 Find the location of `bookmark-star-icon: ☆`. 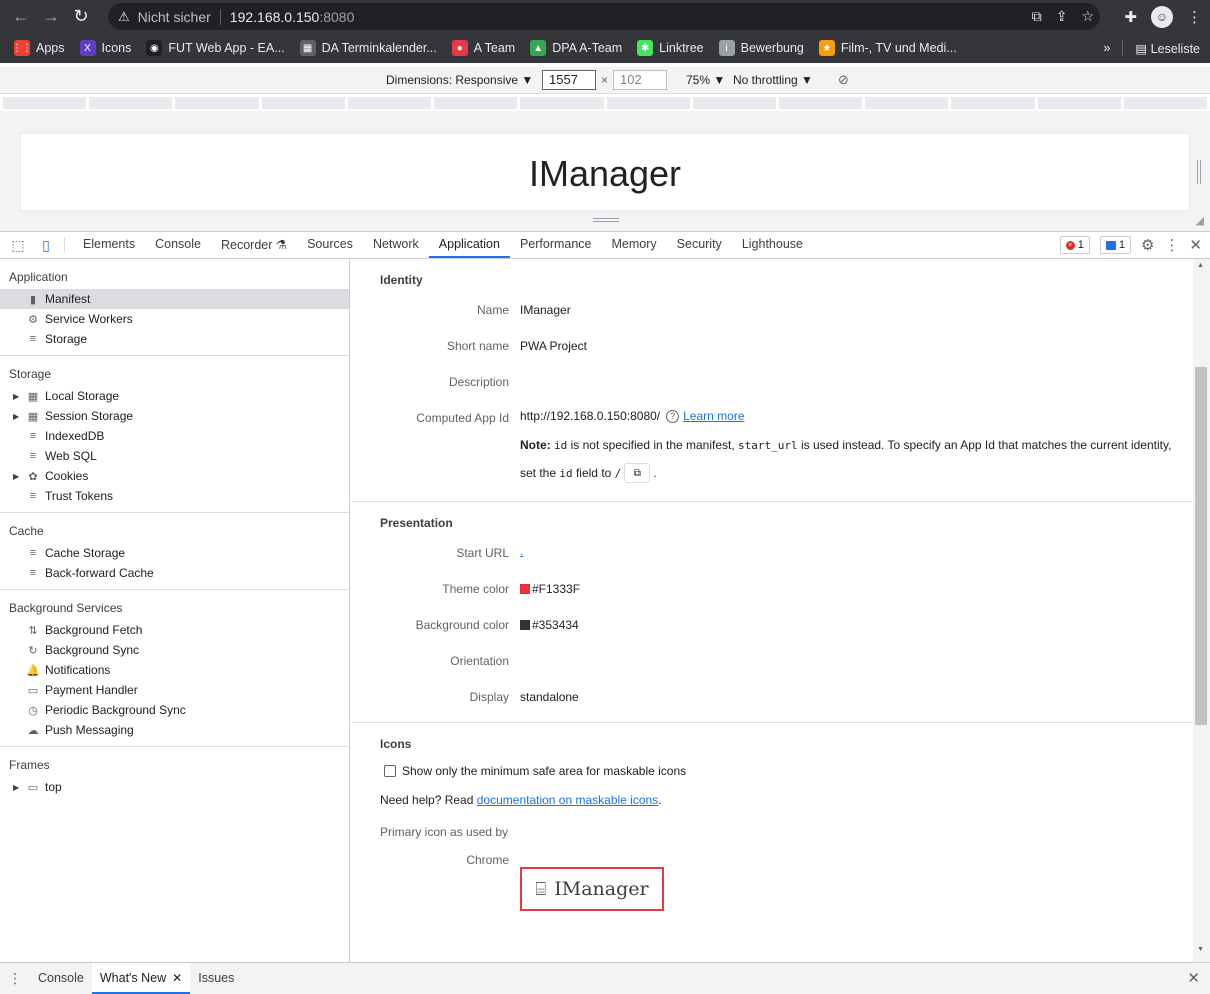

bookmark-star-icon: ☆ is located at coordinates (1087, 16).